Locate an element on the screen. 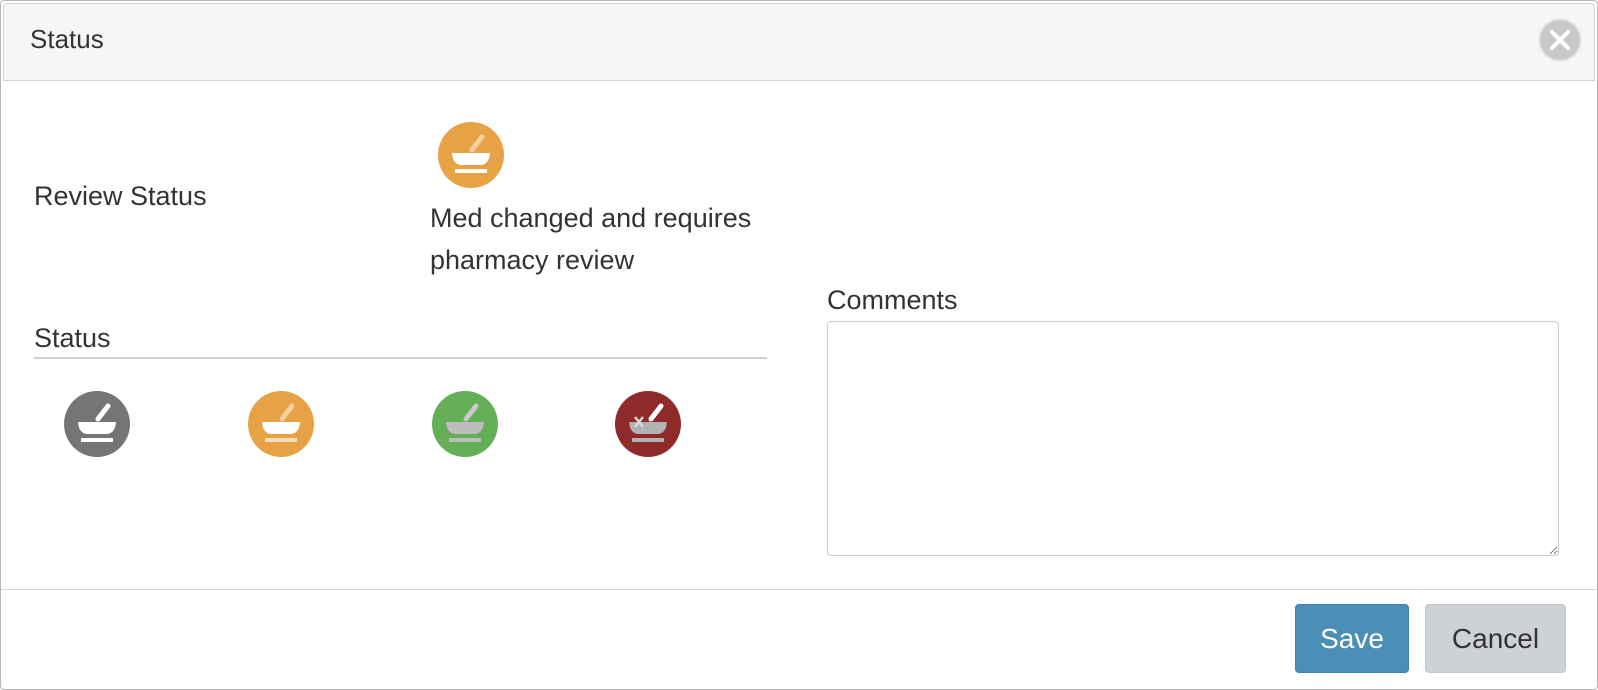  close-icon is located at coordinates (1560, 40).